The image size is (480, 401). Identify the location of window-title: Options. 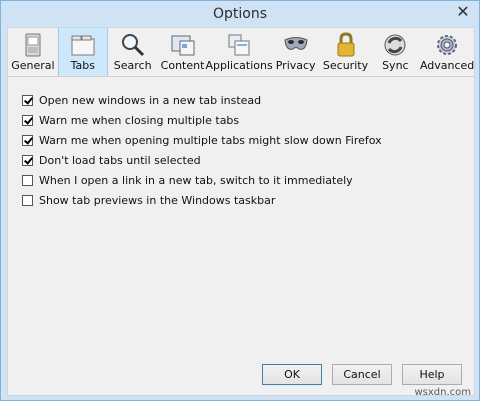
(240, 14).